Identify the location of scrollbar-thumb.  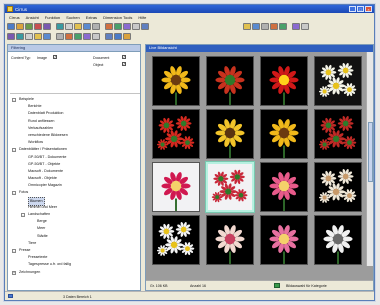
(370, 152).